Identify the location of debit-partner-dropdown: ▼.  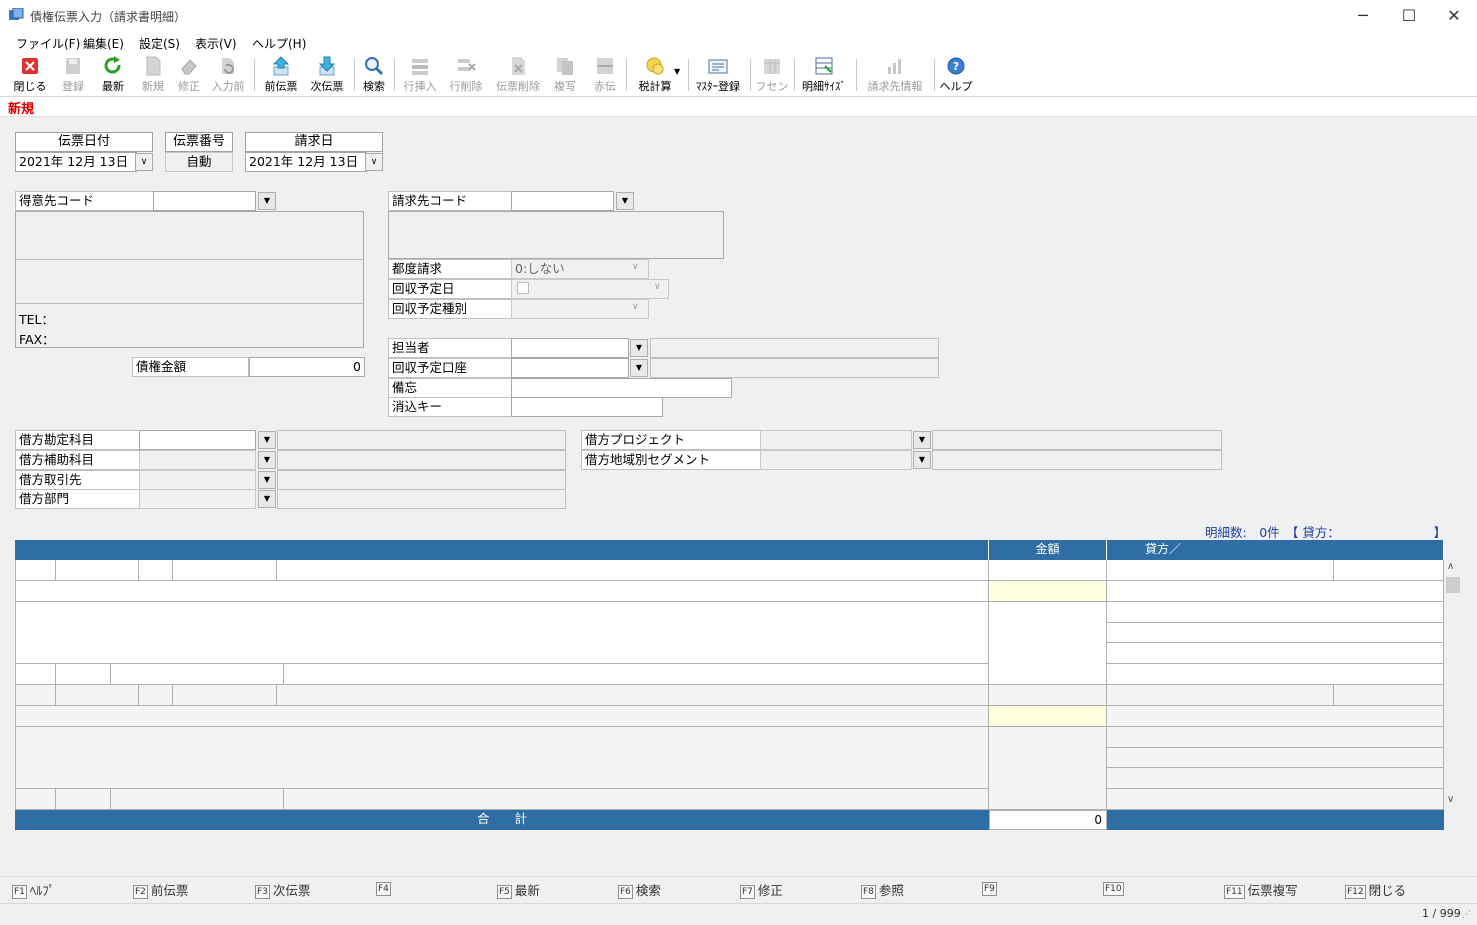
(267, 480).